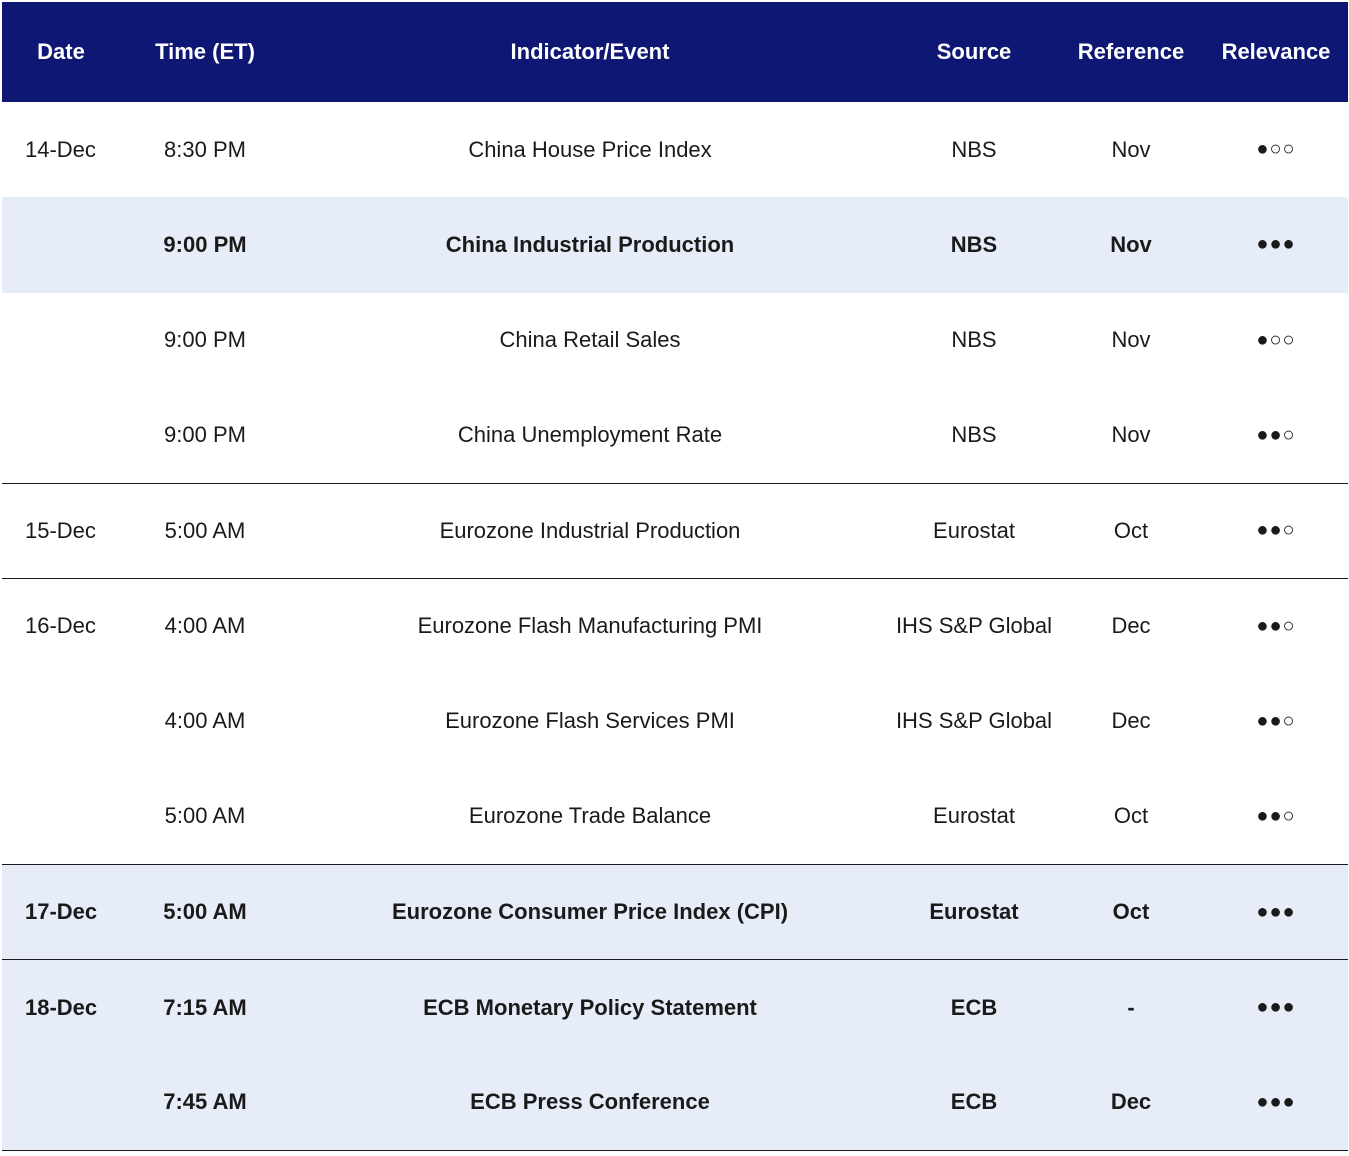 Image resolution: width=1349 pixels, height=1156 pixels. Describe the element at coordinates (590, 912) in the screenshot. I see `cell-indicator: Eurozone Consumer Price Index (CPI)` at that location.